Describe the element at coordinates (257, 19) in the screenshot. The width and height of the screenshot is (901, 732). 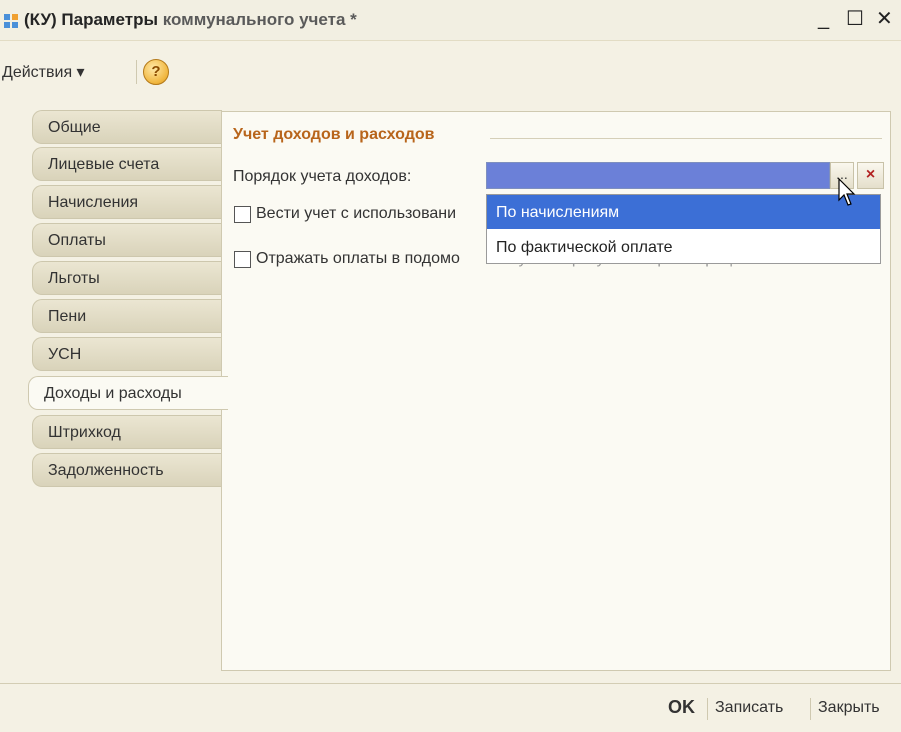
I see `title-rest: коммунального учета *` at that location.